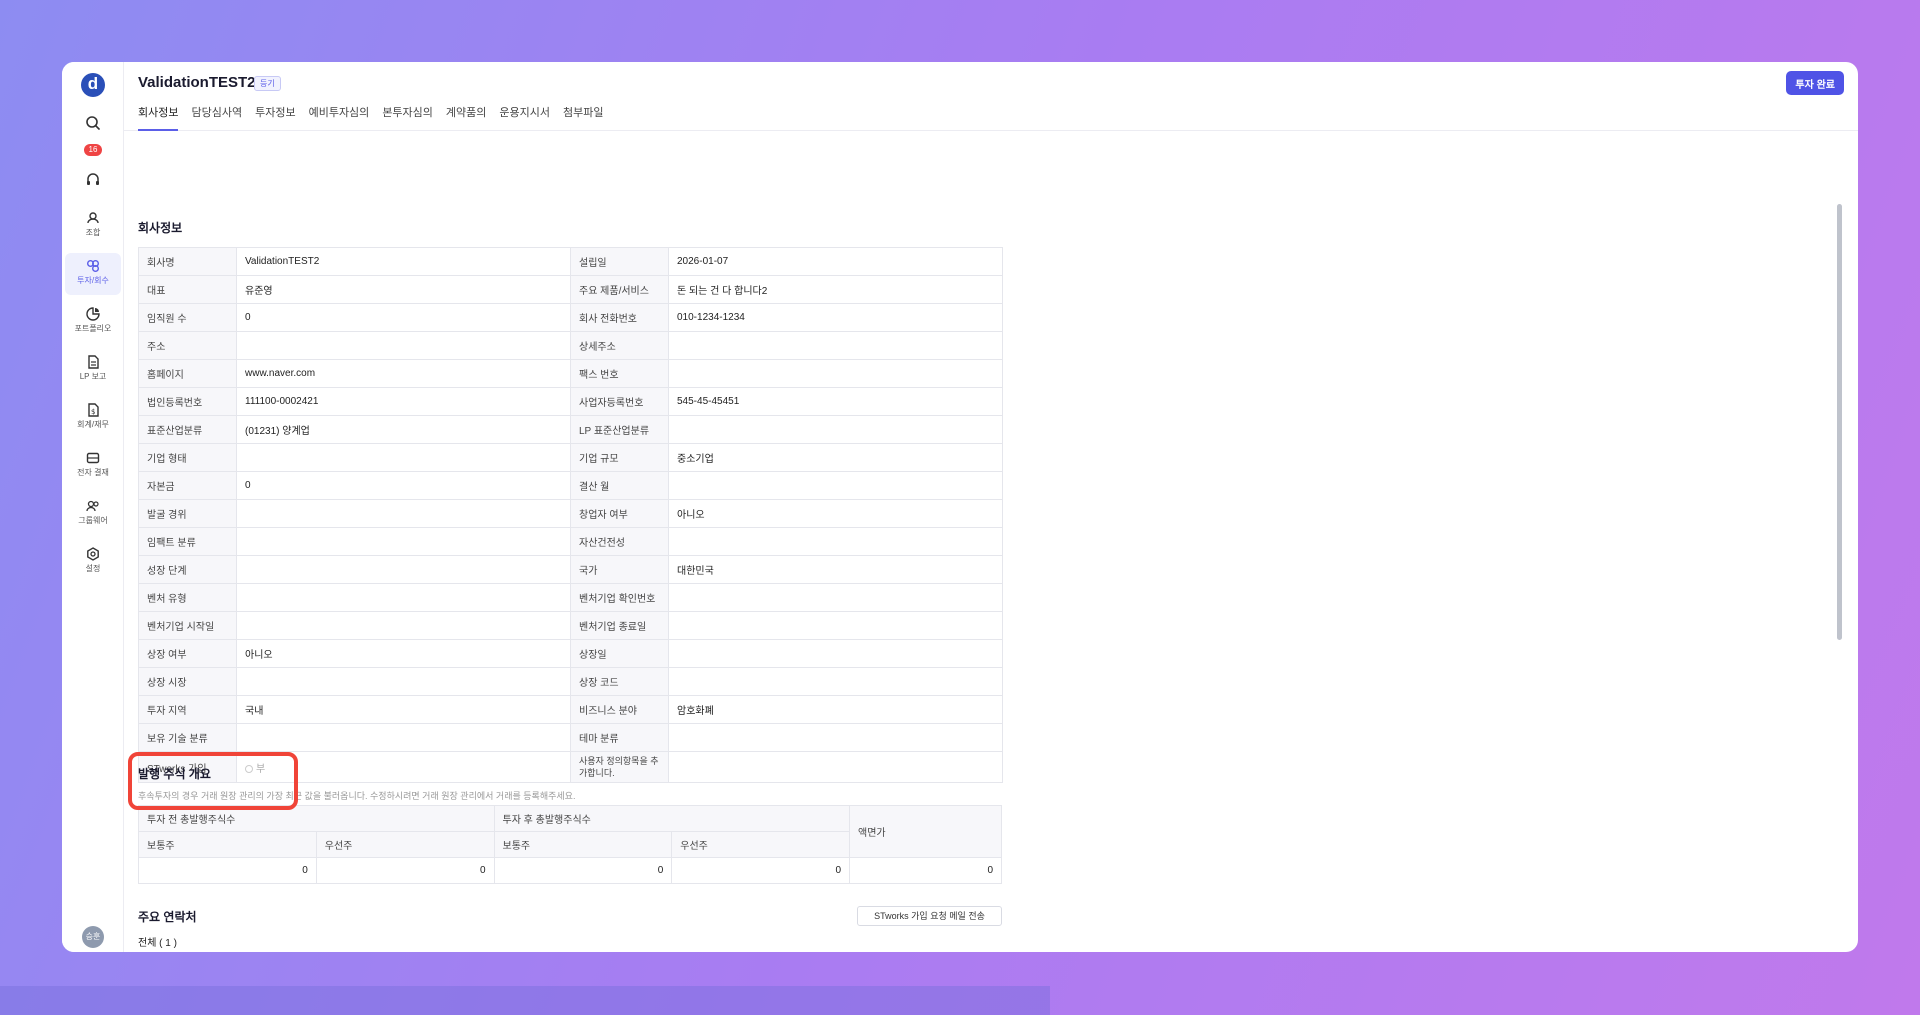 This screenshot has width=1920, height=1015. I want to click on field-label: 법인등록번호, so click(187, 401).